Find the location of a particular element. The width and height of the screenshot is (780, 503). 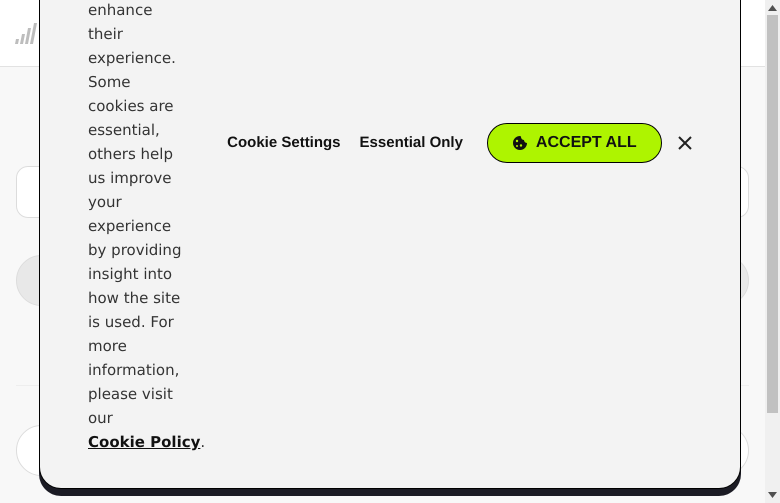

cookie-icon is located at coordinates (520, 143).